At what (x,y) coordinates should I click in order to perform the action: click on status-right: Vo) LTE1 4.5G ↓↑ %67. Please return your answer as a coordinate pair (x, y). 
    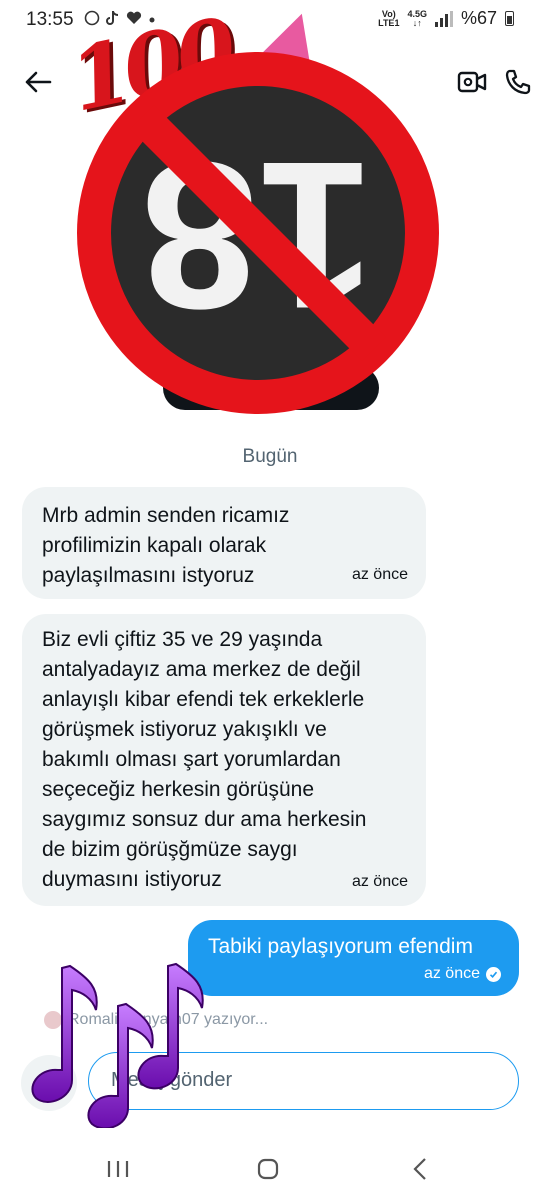
    Looking at the image, I should click on (446, 18).